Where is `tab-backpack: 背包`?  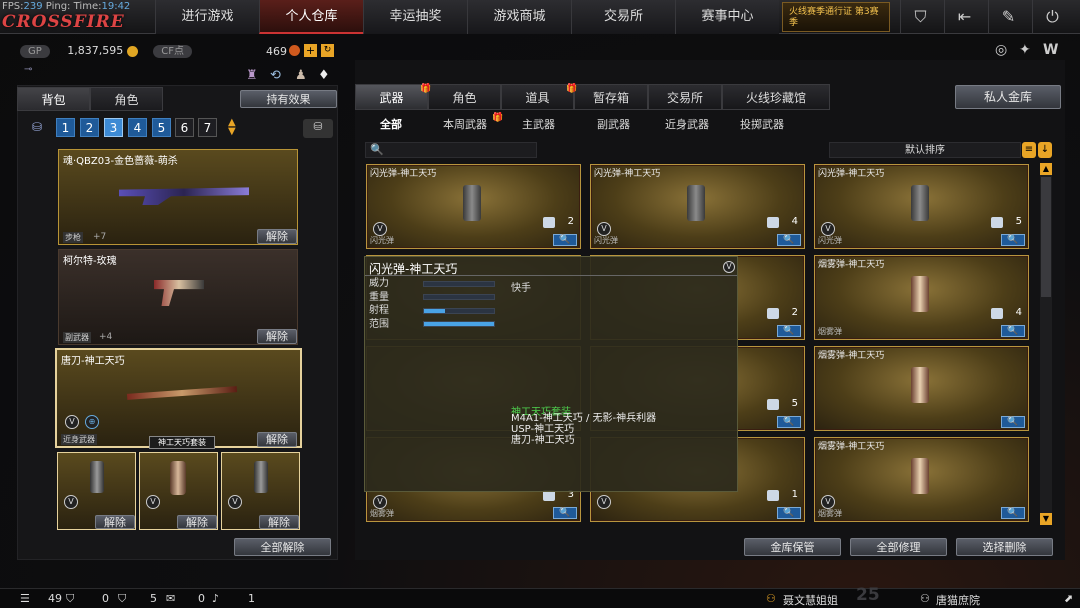
tab-backpack: 背包 is located at coordinates (53, 99).